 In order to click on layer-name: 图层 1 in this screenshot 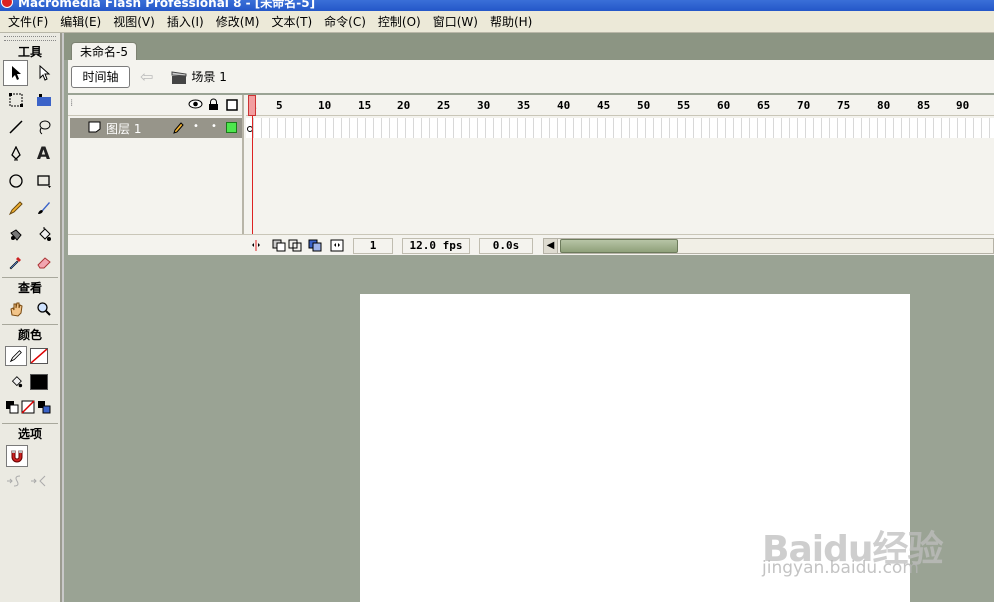, I will do `click(123, 128)`.